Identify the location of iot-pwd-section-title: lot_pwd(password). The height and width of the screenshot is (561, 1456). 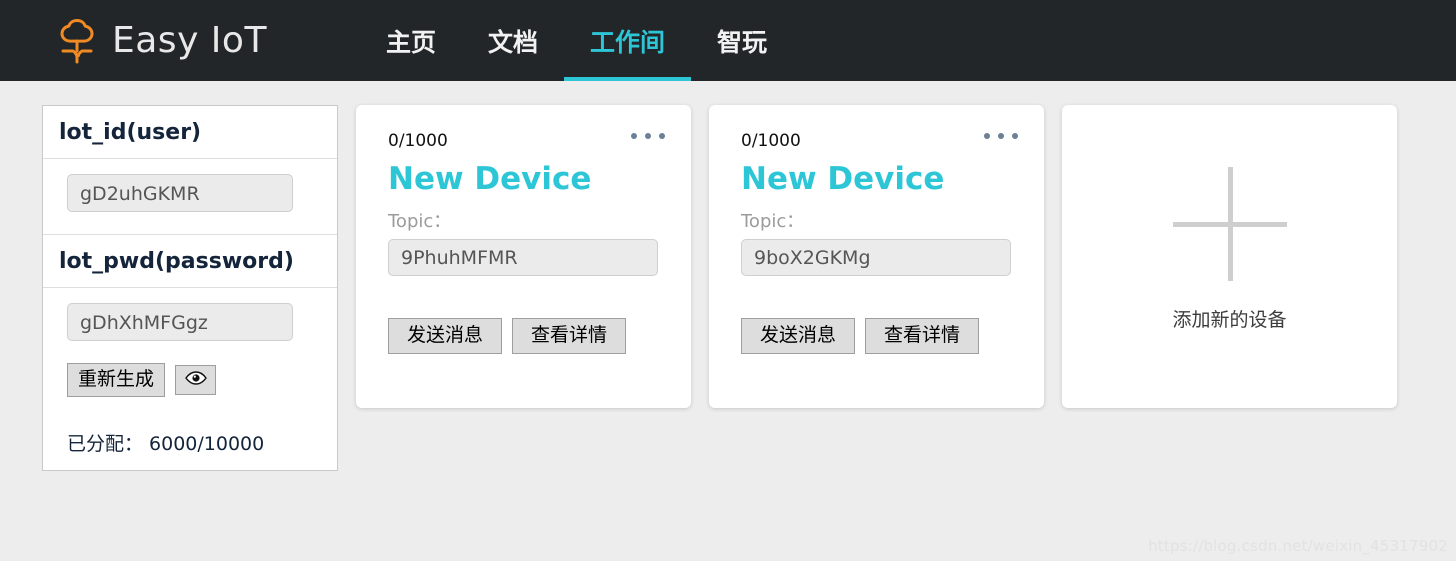
(190, 261).